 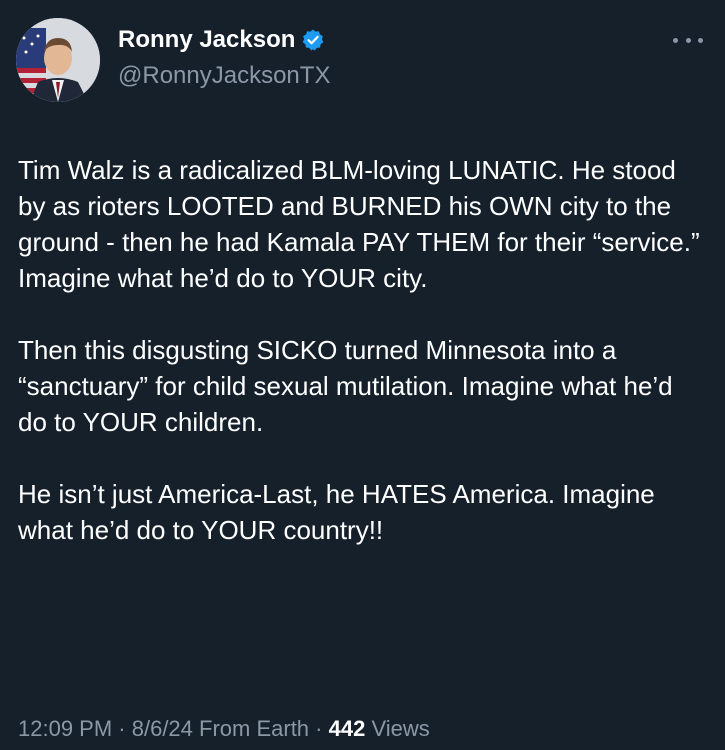 What do you see at coordinates (65, 728) in the screenshot?
I see `tweet-time: 12:09 PM` at bounding box center [65, 728].